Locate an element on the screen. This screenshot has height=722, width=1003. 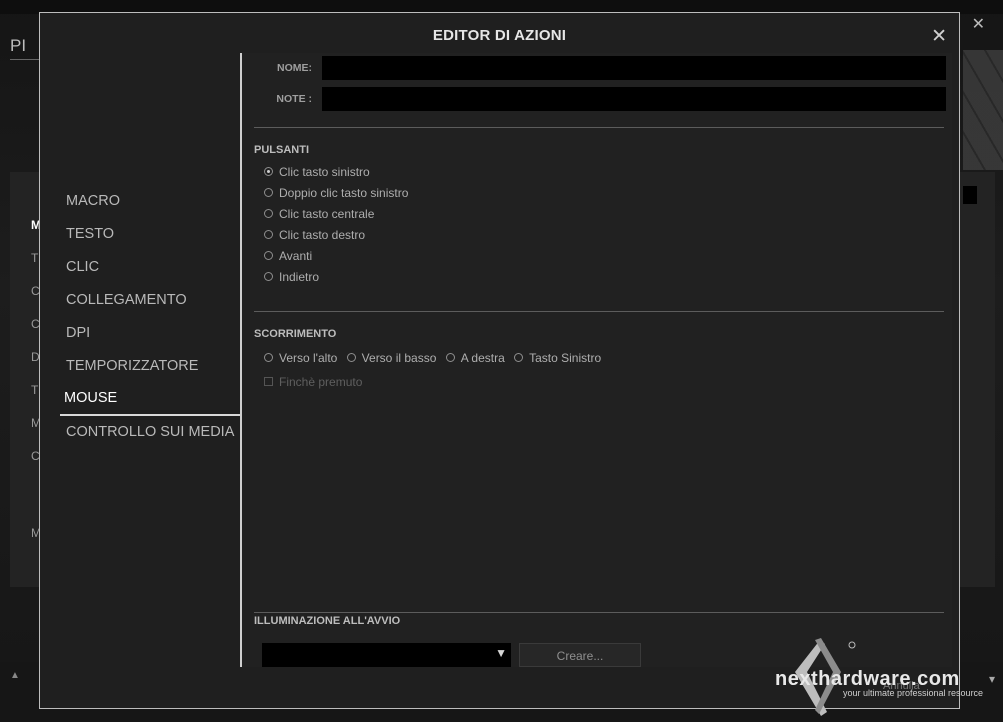
lighting-section-title: ILLUMINAZIONE ALL'AVVIO is located at coordinates (327, 621).